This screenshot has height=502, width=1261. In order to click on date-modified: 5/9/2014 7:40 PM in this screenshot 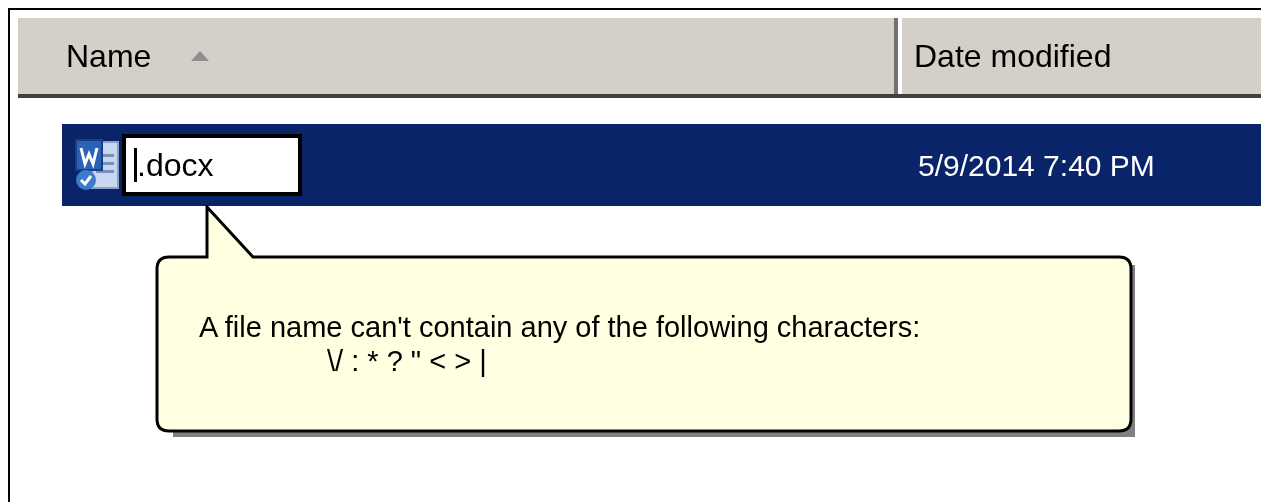, I will do `click(1036, 165)`.